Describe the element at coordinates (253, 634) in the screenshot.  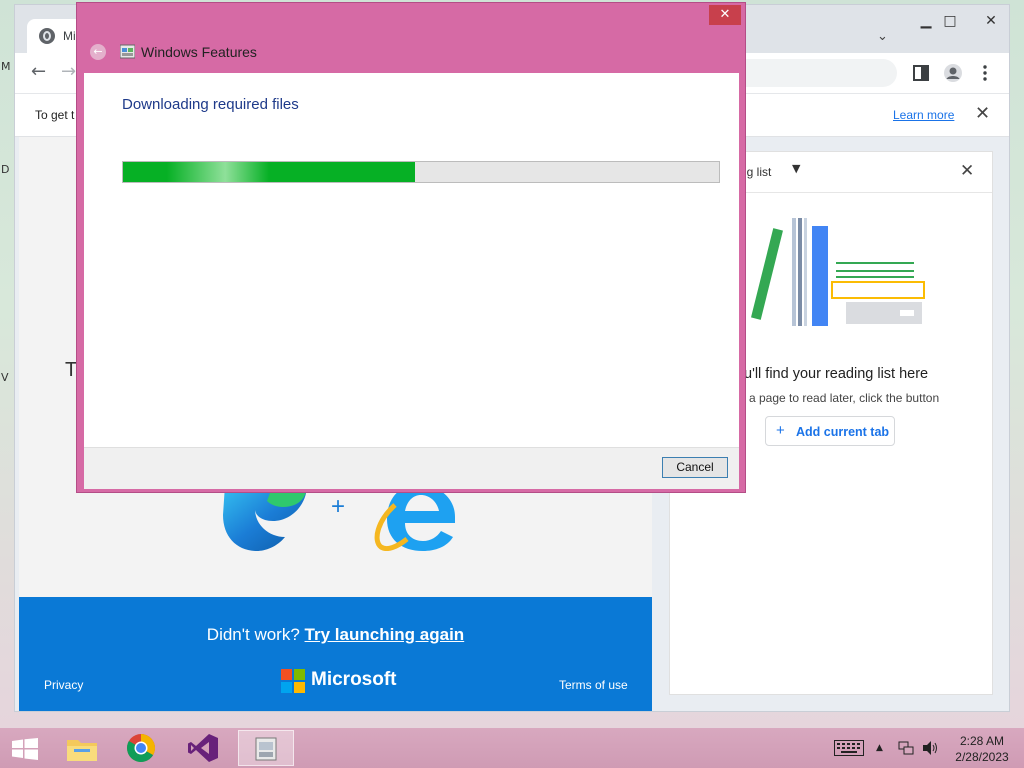
I see `didnt-work-text: Didn't work?` at that location.